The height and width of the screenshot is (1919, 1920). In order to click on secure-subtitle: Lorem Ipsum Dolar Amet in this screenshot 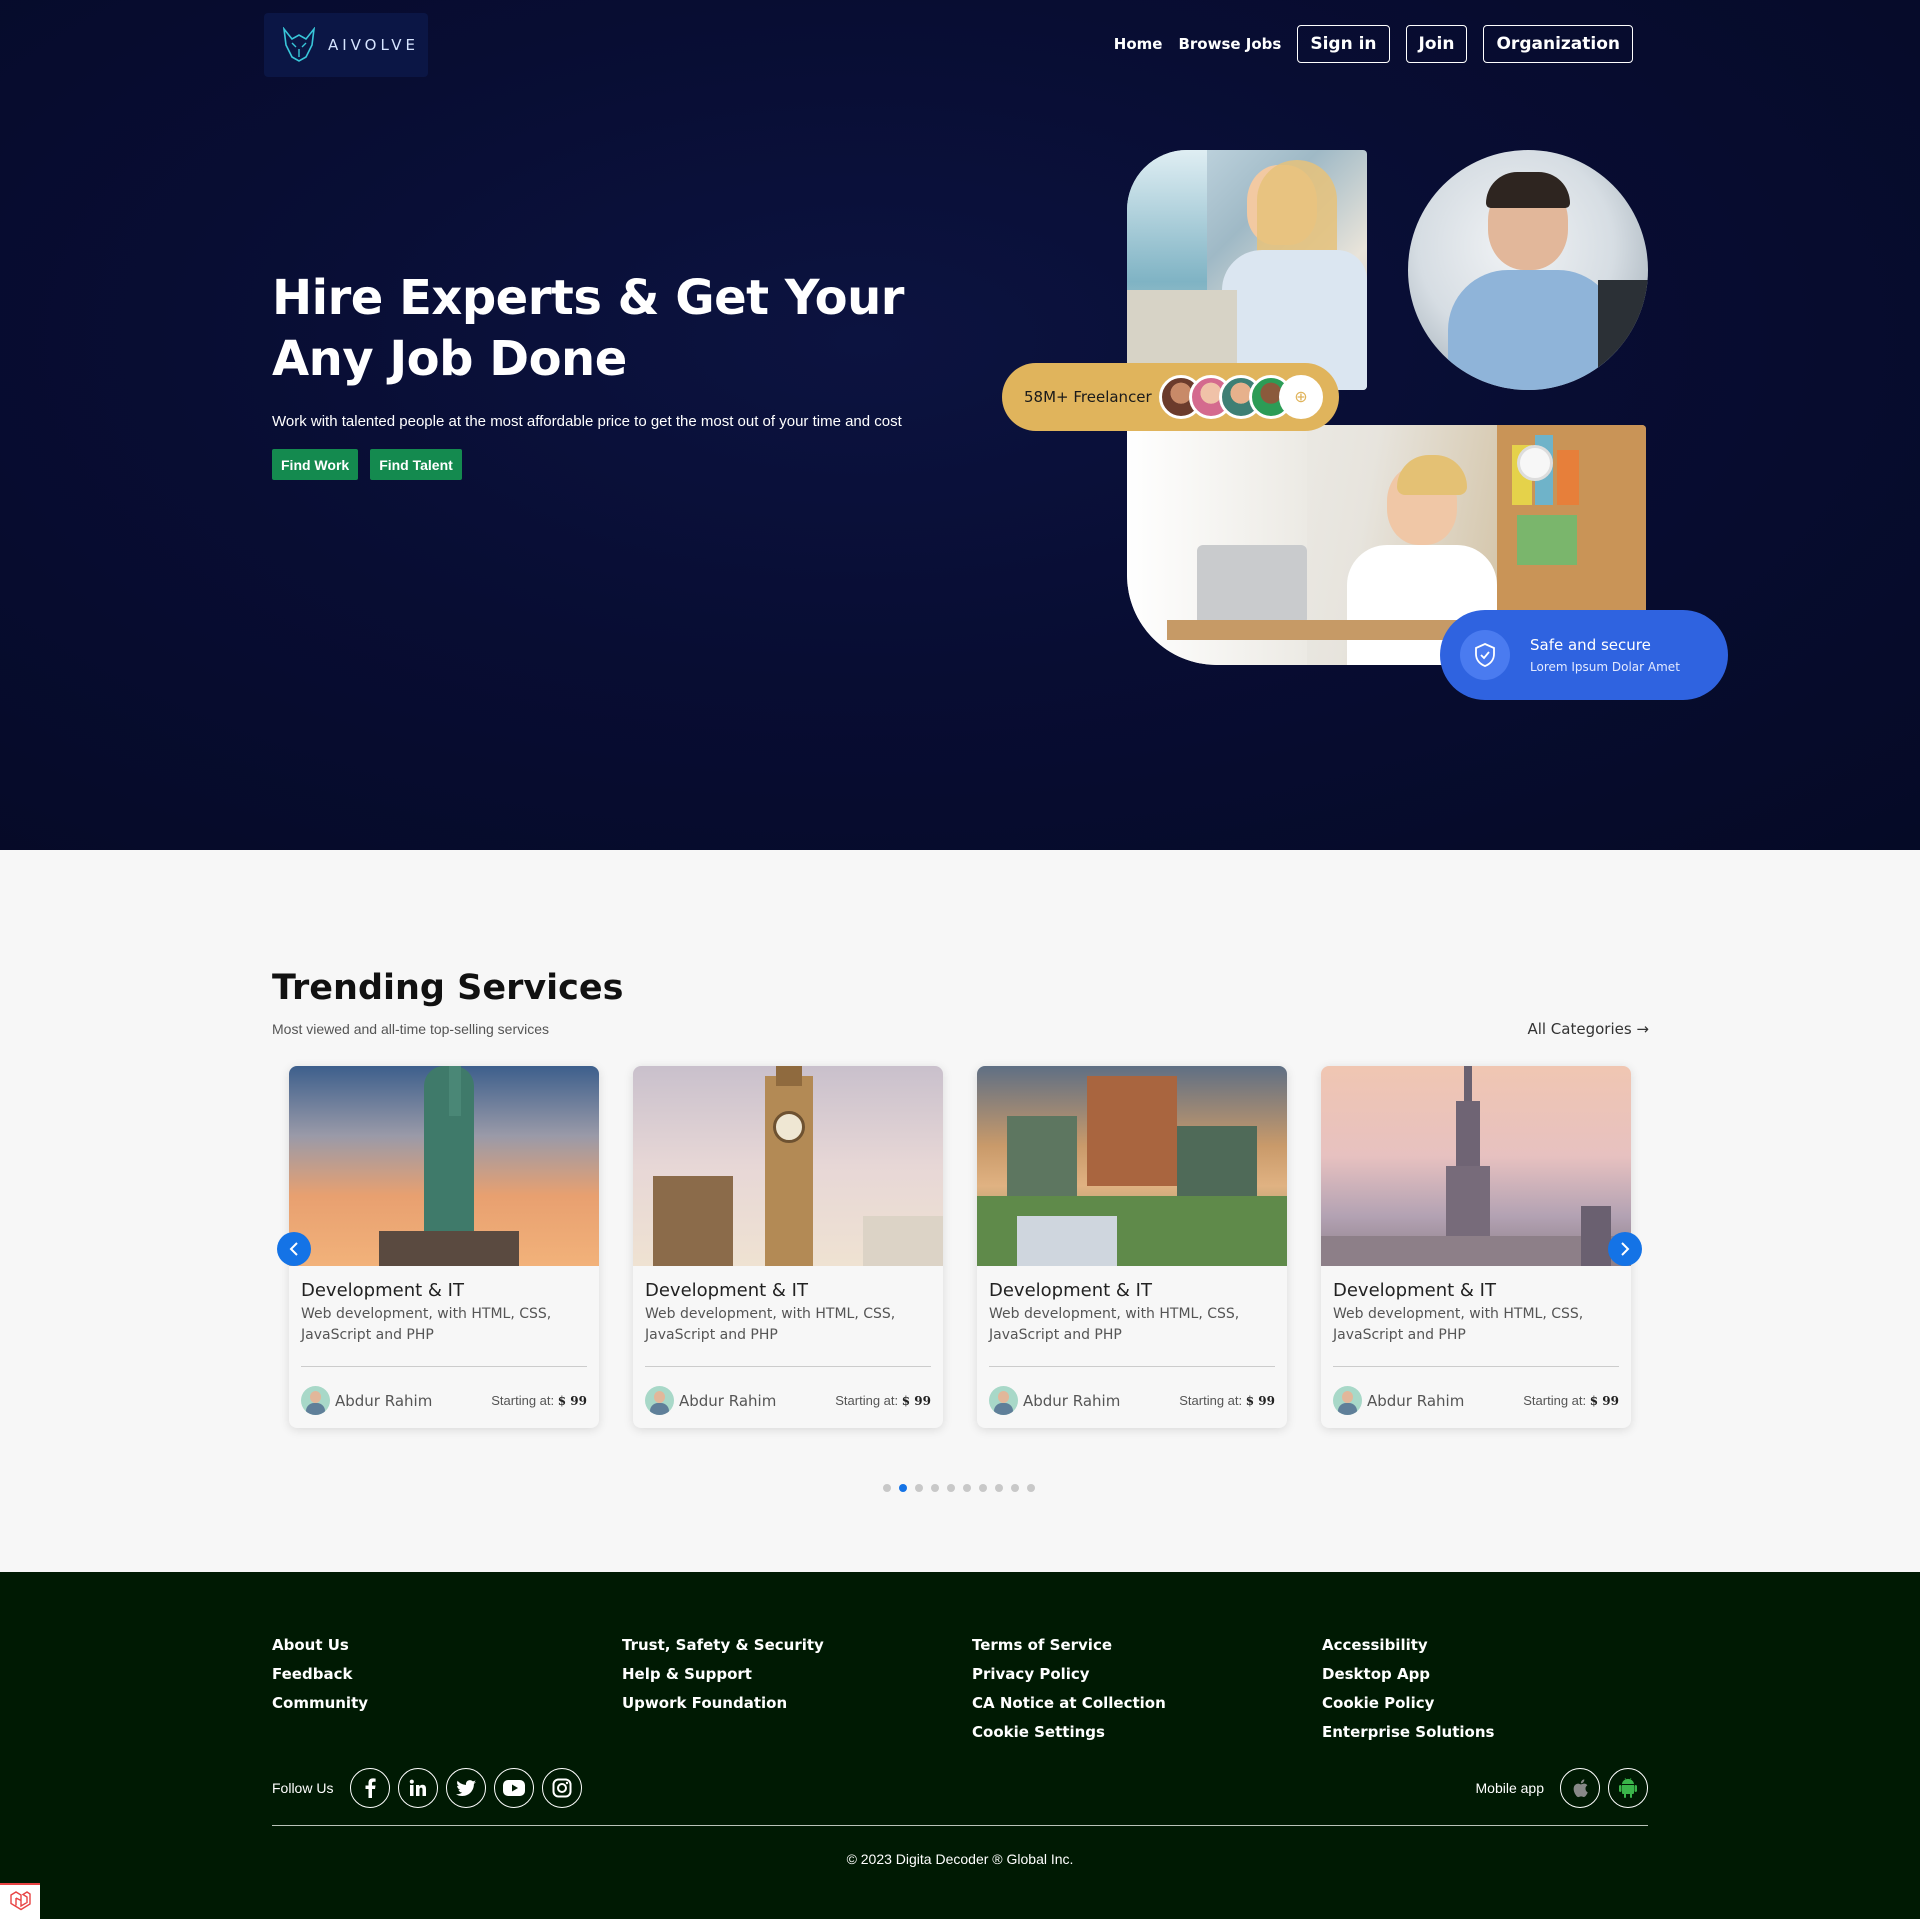, I will do `click(1605, 667)`.